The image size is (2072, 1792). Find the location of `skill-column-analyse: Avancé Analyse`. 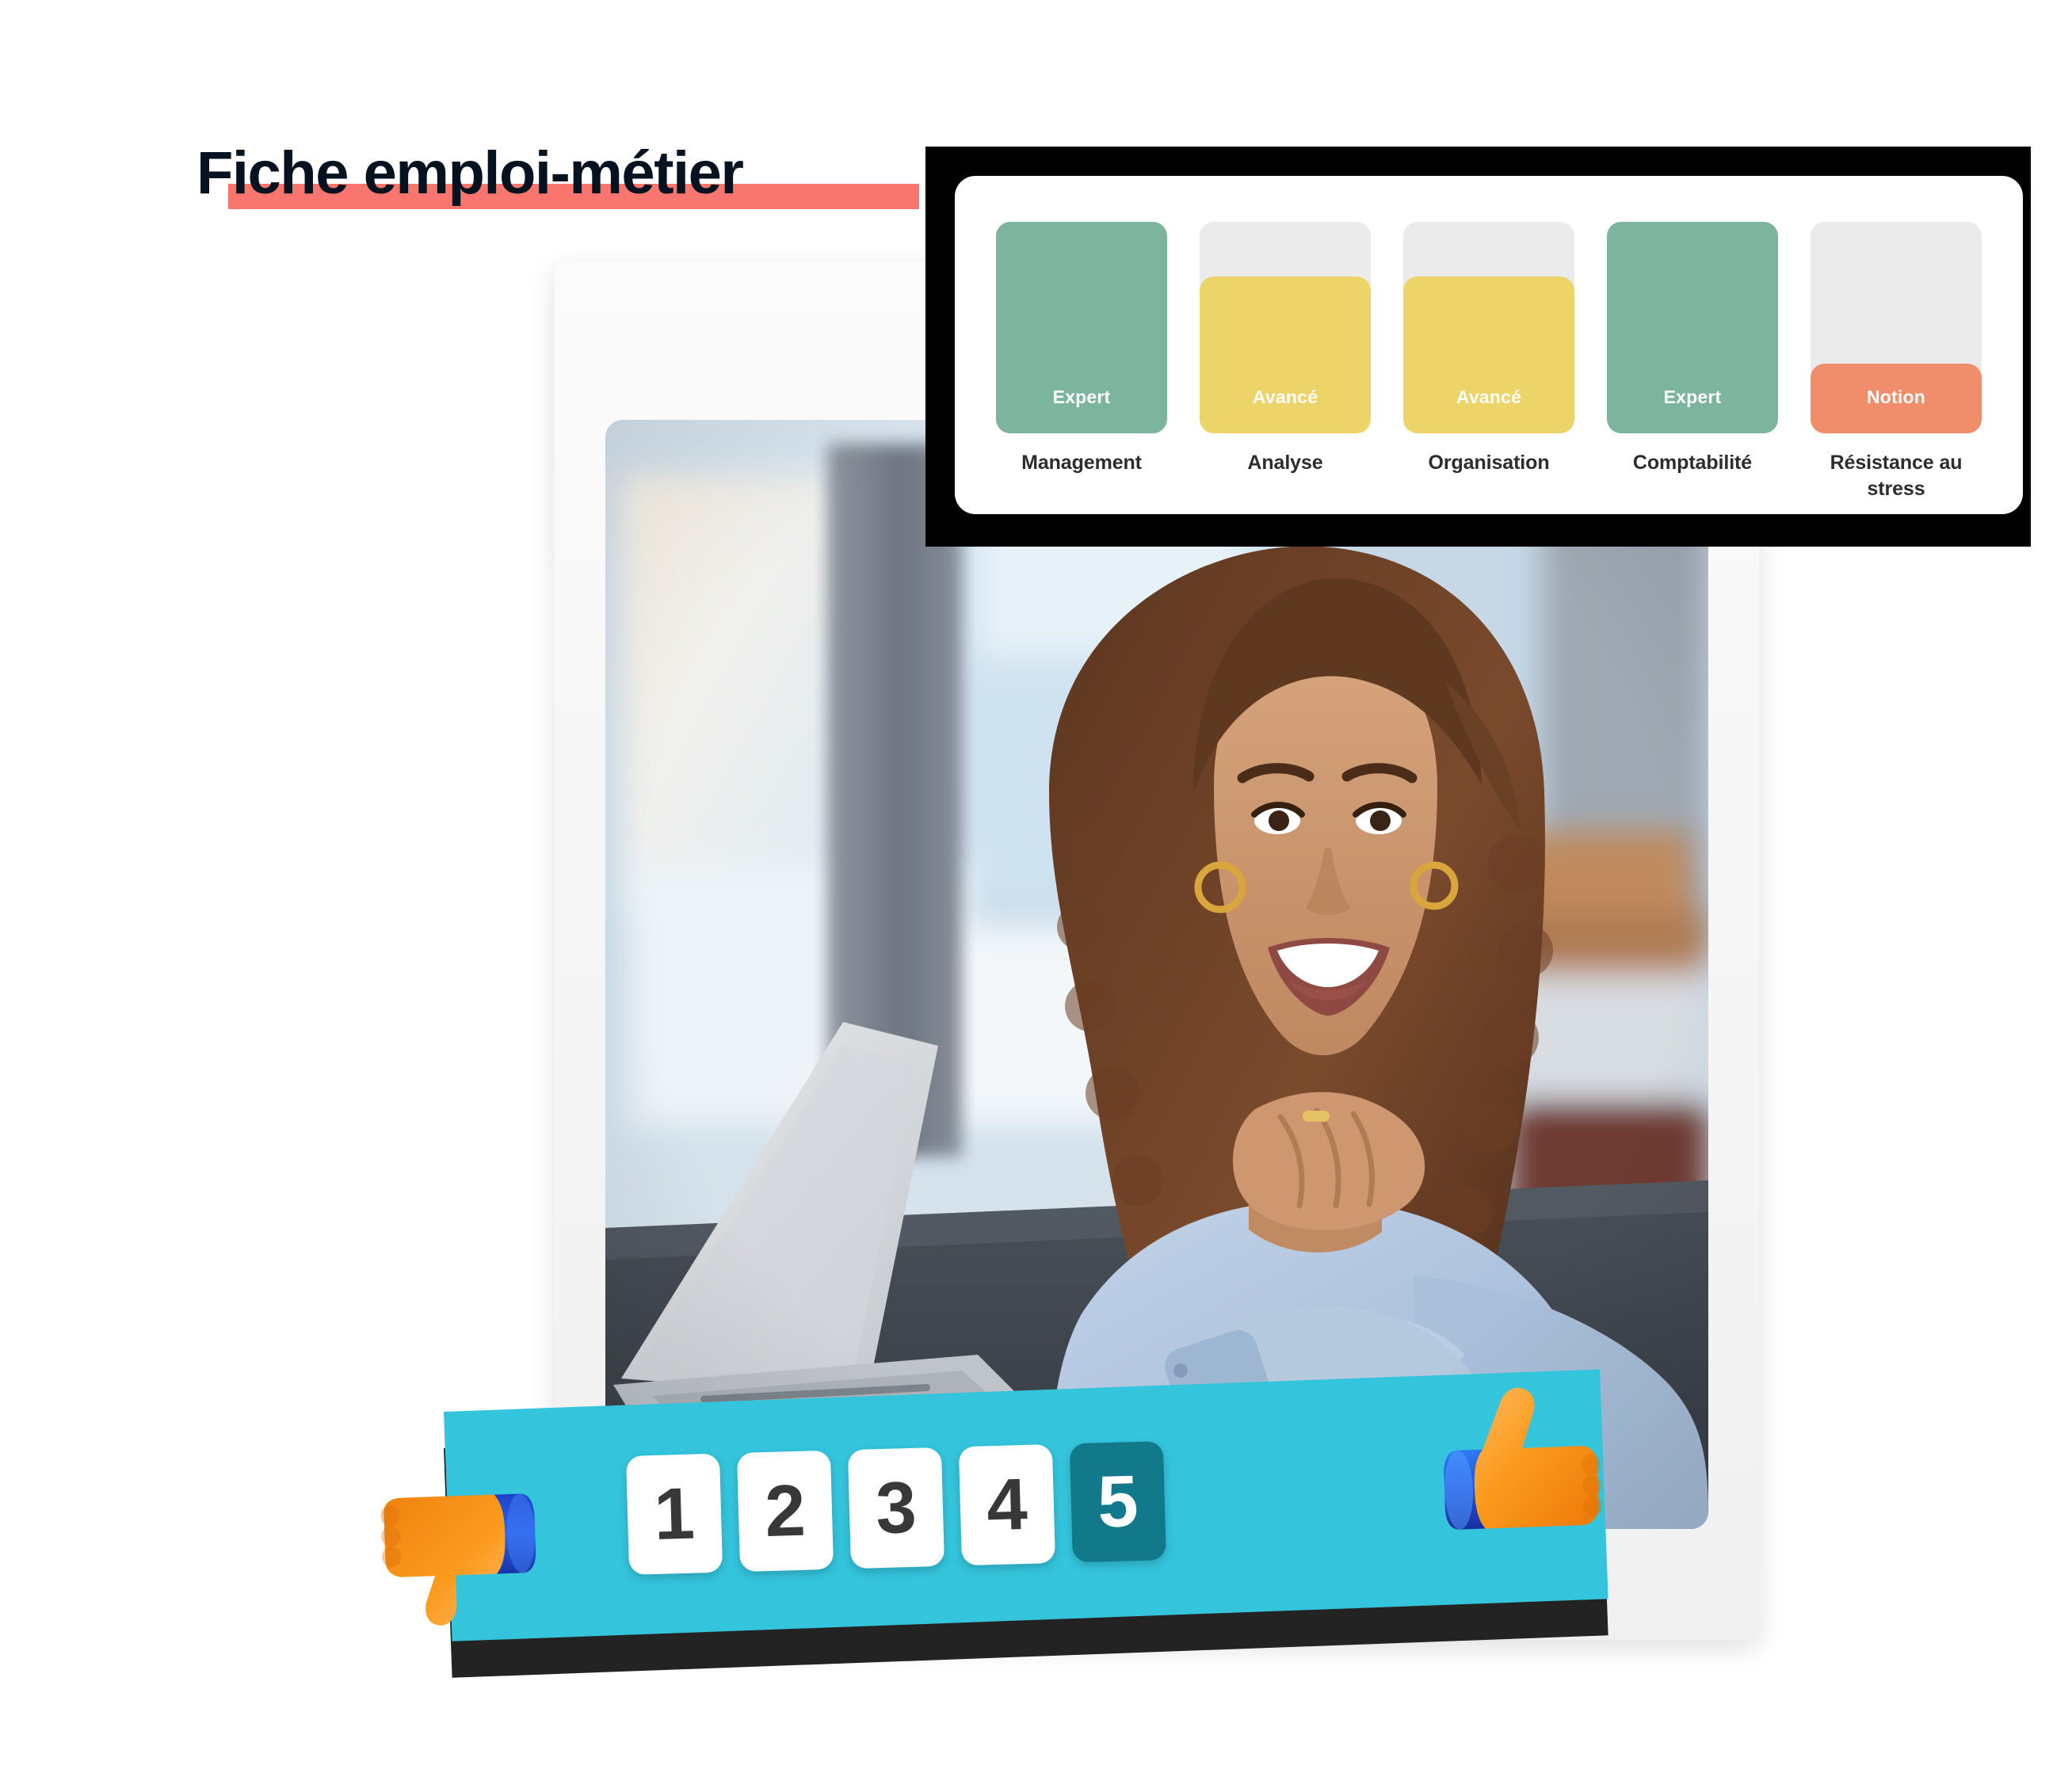

skill-column-analyse: Avancé Analyse is located at coordinates (1285, 362).